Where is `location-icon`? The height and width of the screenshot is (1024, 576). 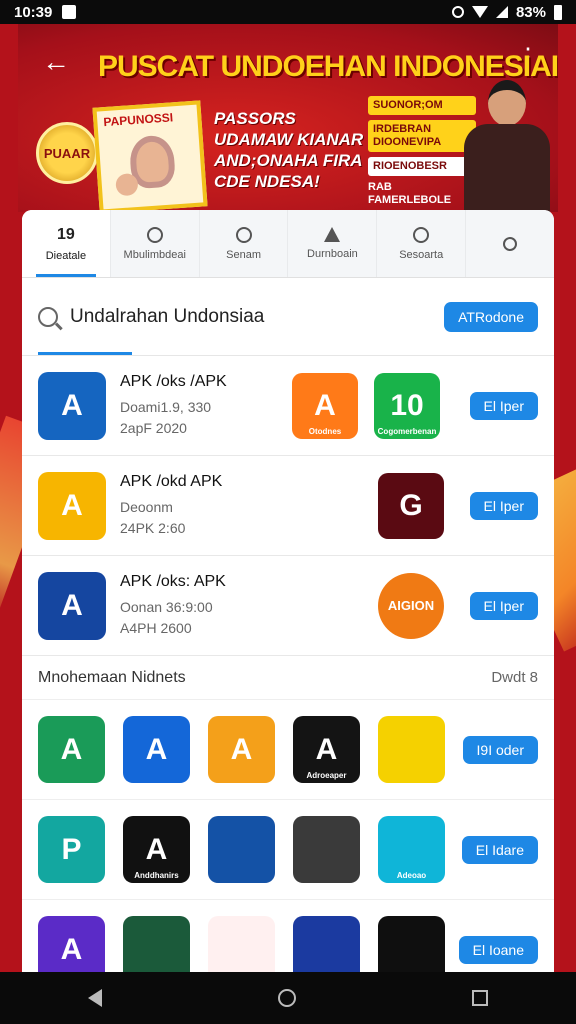
location-icon is located at coordinates (243, 234).